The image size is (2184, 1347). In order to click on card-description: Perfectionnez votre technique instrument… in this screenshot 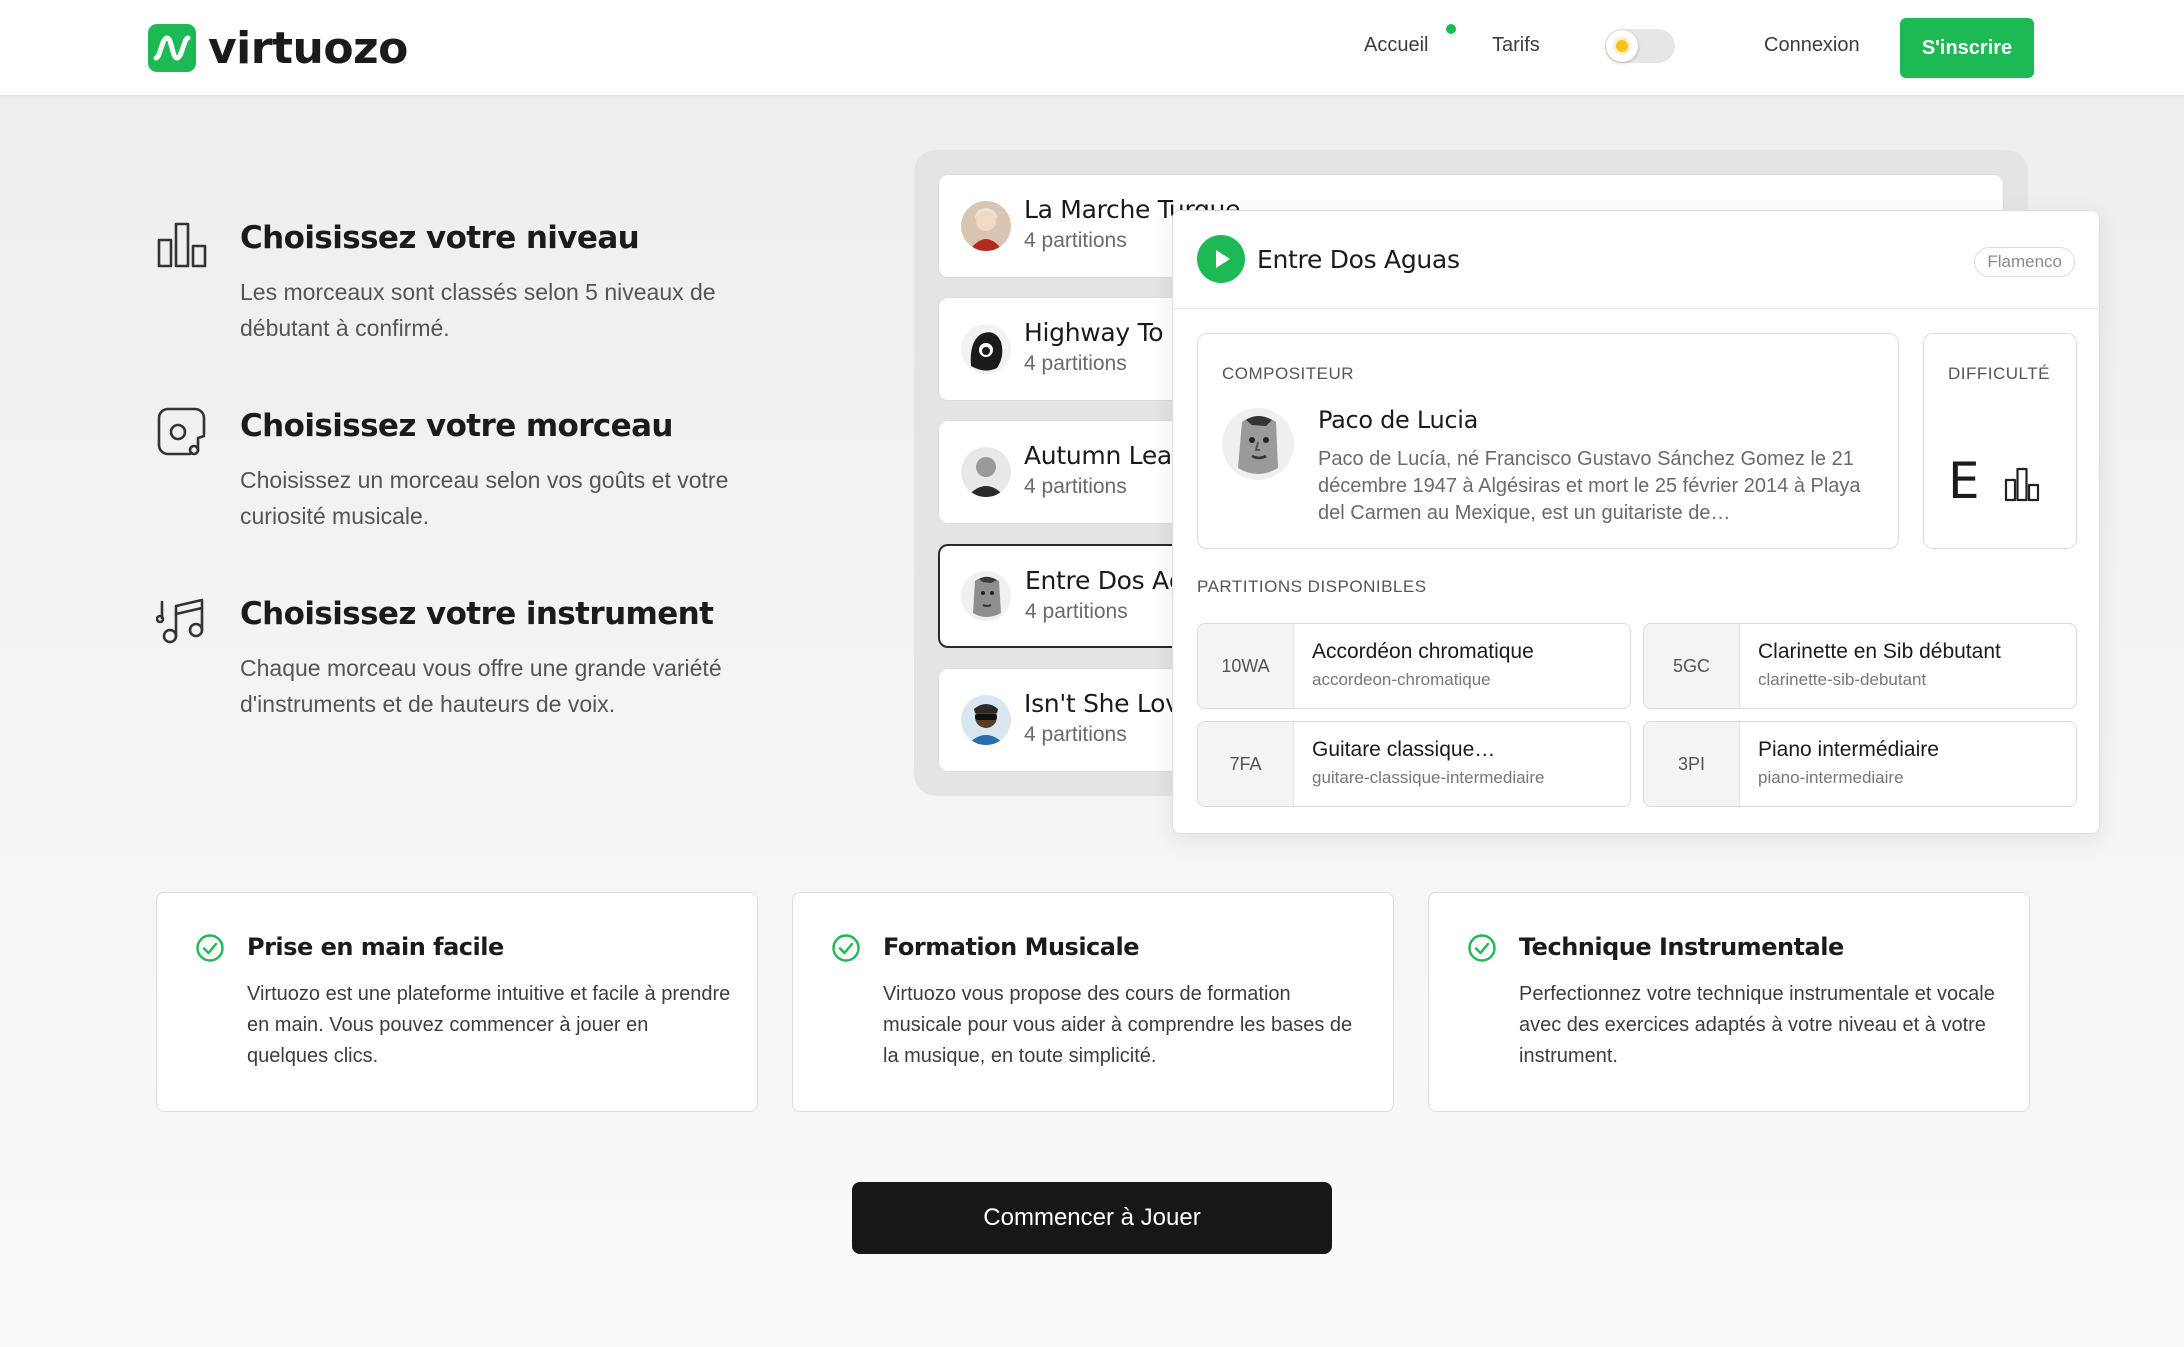, I will do `click(1757, 1025)`.